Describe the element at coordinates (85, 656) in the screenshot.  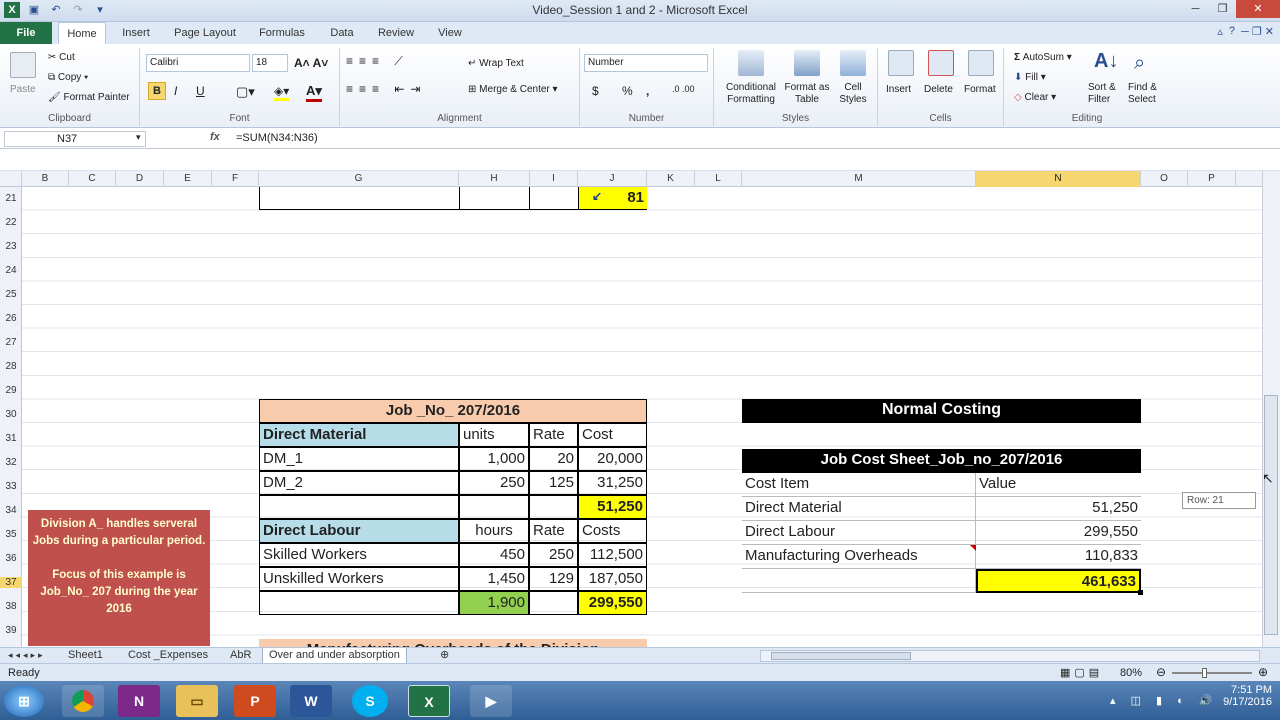
I see `sheet-tab-sheet1: Sheet1` at that location.